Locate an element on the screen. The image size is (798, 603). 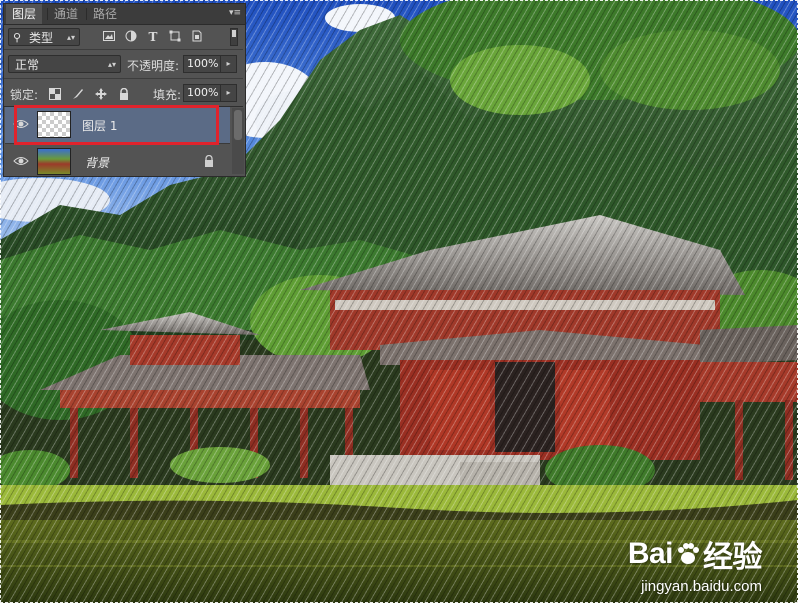
blend-mode-value: 正常 is located at coordinates (27, 65).